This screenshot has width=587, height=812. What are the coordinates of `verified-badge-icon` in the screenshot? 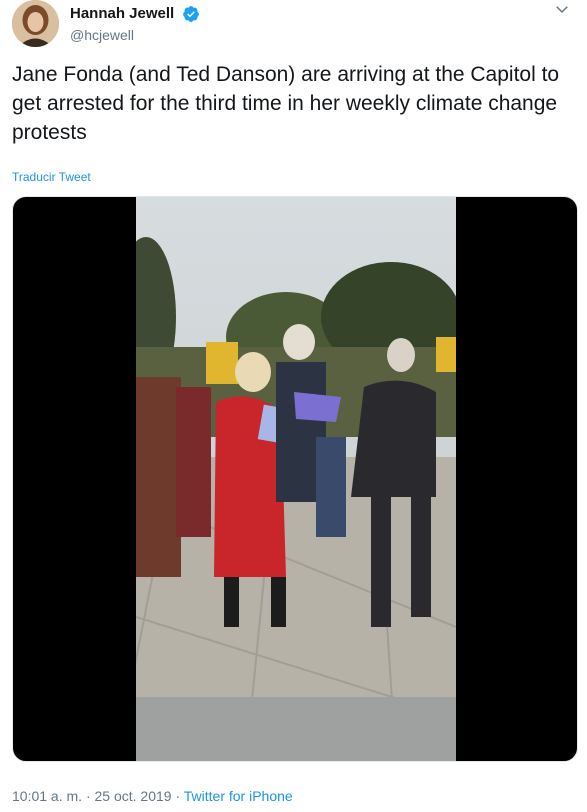 It's located at (190, 14).